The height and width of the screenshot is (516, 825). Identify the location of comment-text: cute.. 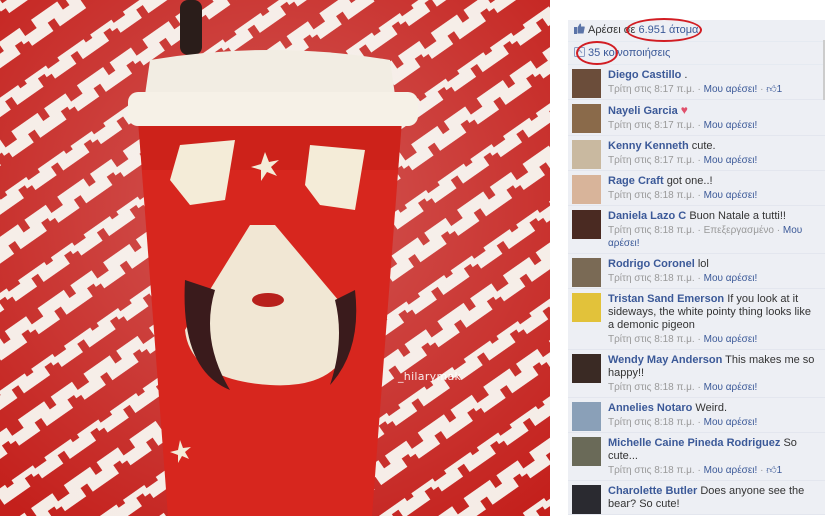
(703, 146).